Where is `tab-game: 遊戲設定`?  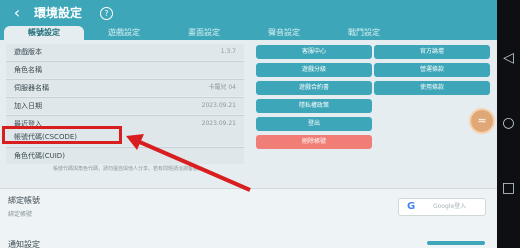 tab-game: 遊戲設定 is located at coordinates (124, 33).